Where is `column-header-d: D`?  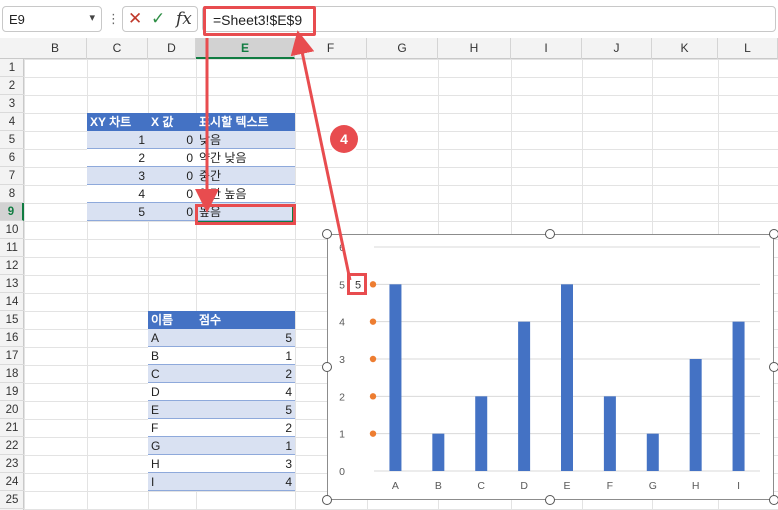 column-header-d: D is located at coordinates (172, 48).